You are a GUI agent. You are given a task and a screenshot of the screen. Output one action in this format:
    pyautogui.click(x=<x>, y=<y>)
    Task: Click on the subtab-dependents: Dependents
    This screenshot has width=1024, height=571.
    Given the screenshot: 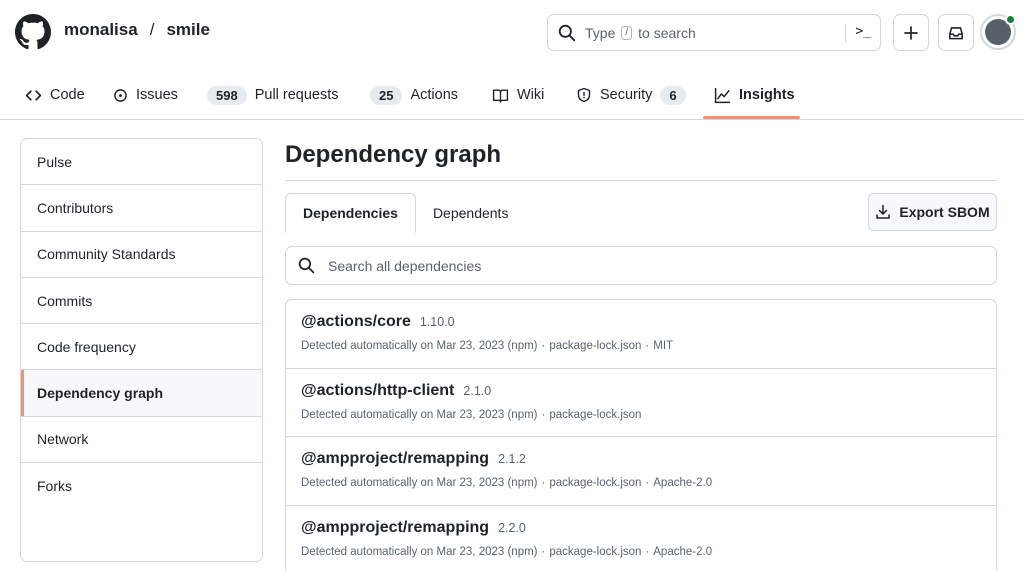 What is the action you would take?
    pyautogui.click(x=471, y=213)
    